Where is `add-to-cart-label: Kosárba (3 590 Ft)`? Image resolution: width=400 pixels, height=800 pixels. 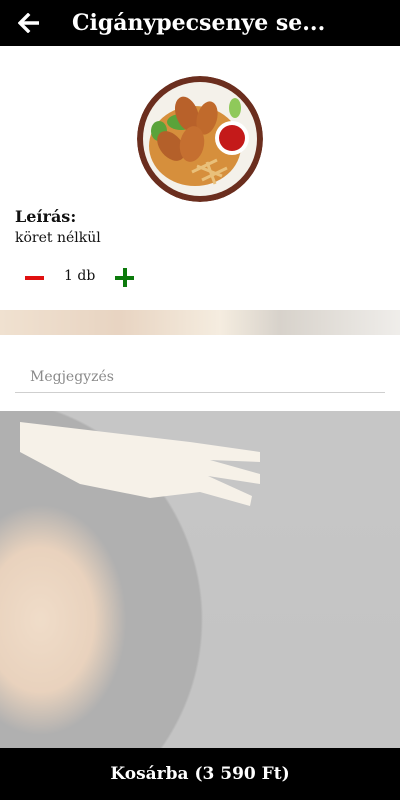
add-to-cart-label: Kosárba (3 590 Ft) is located at coordinates (200, 774).